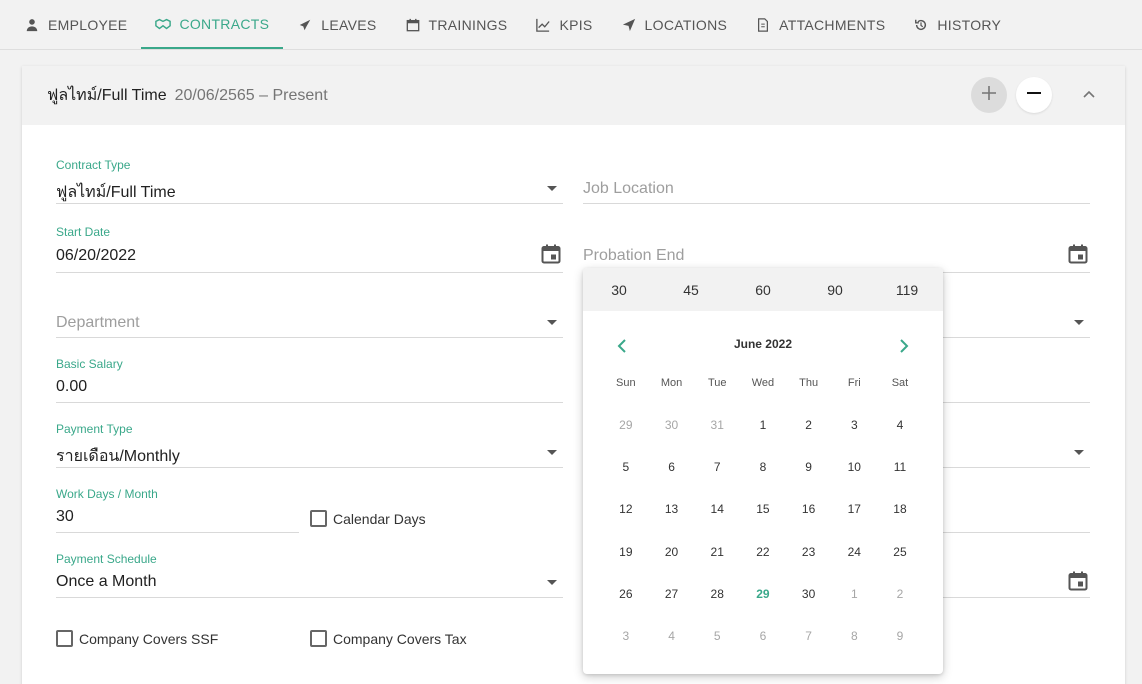 The width and height of the screenshot is (1142, 684). I want to click on basic-salary-field: Basic Salary 0.00, so click(309, 379).